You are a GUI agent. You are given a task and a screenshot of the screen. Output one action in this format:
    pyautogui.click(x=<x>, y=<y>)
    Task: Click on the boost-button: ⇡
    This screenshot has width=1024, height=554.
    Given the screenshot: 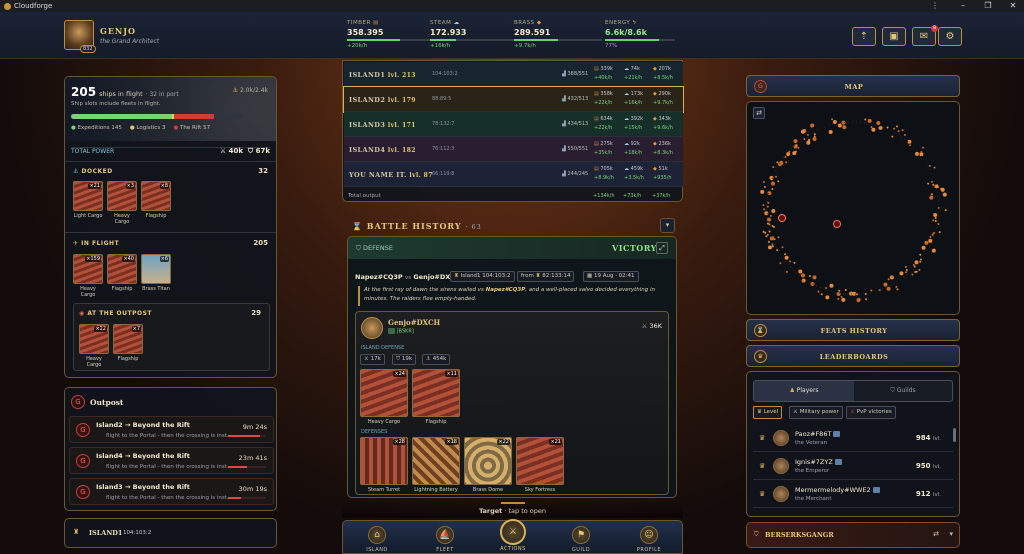 What is the action you would take?
    pyautogui.click(x=864, y=36)
    